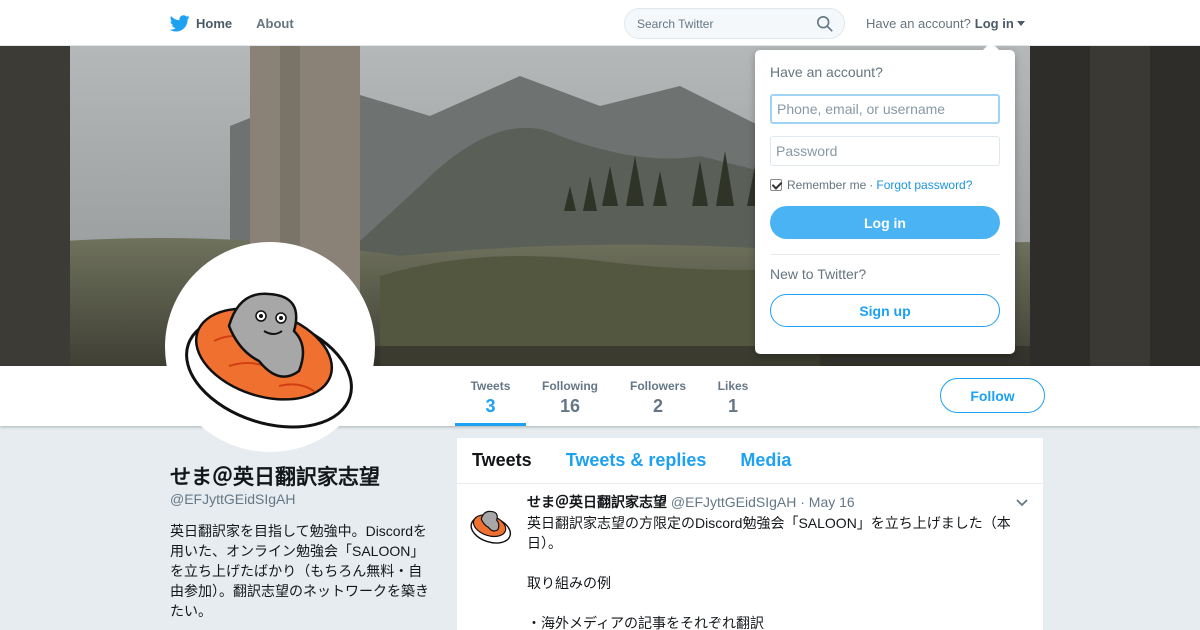 This screenshot has width=1200, height=630. What do you see at coordinates (275, 476) in the screenshot?
I see `profile-name: せま＠英日翻訳家志望` at bounding box center [275, 476].